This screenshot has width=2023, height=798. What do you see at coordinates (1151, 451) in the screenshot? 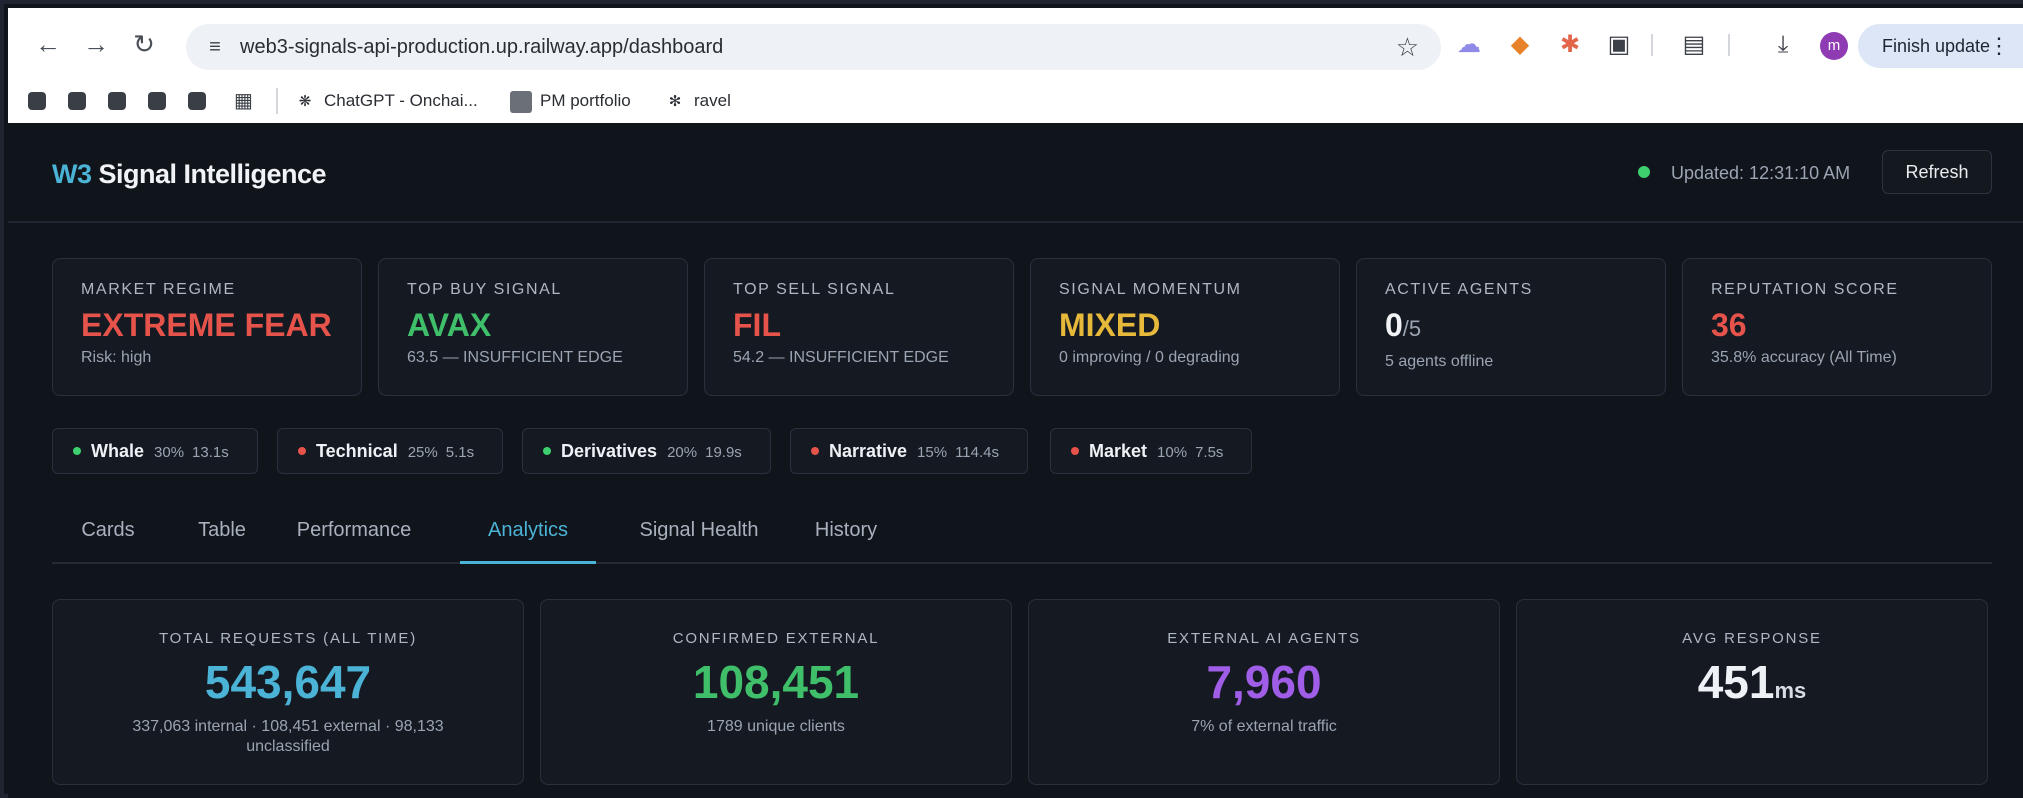
I see `agent-pill-market: Market 10% 7.5s` at bounding box center [1151, 451].